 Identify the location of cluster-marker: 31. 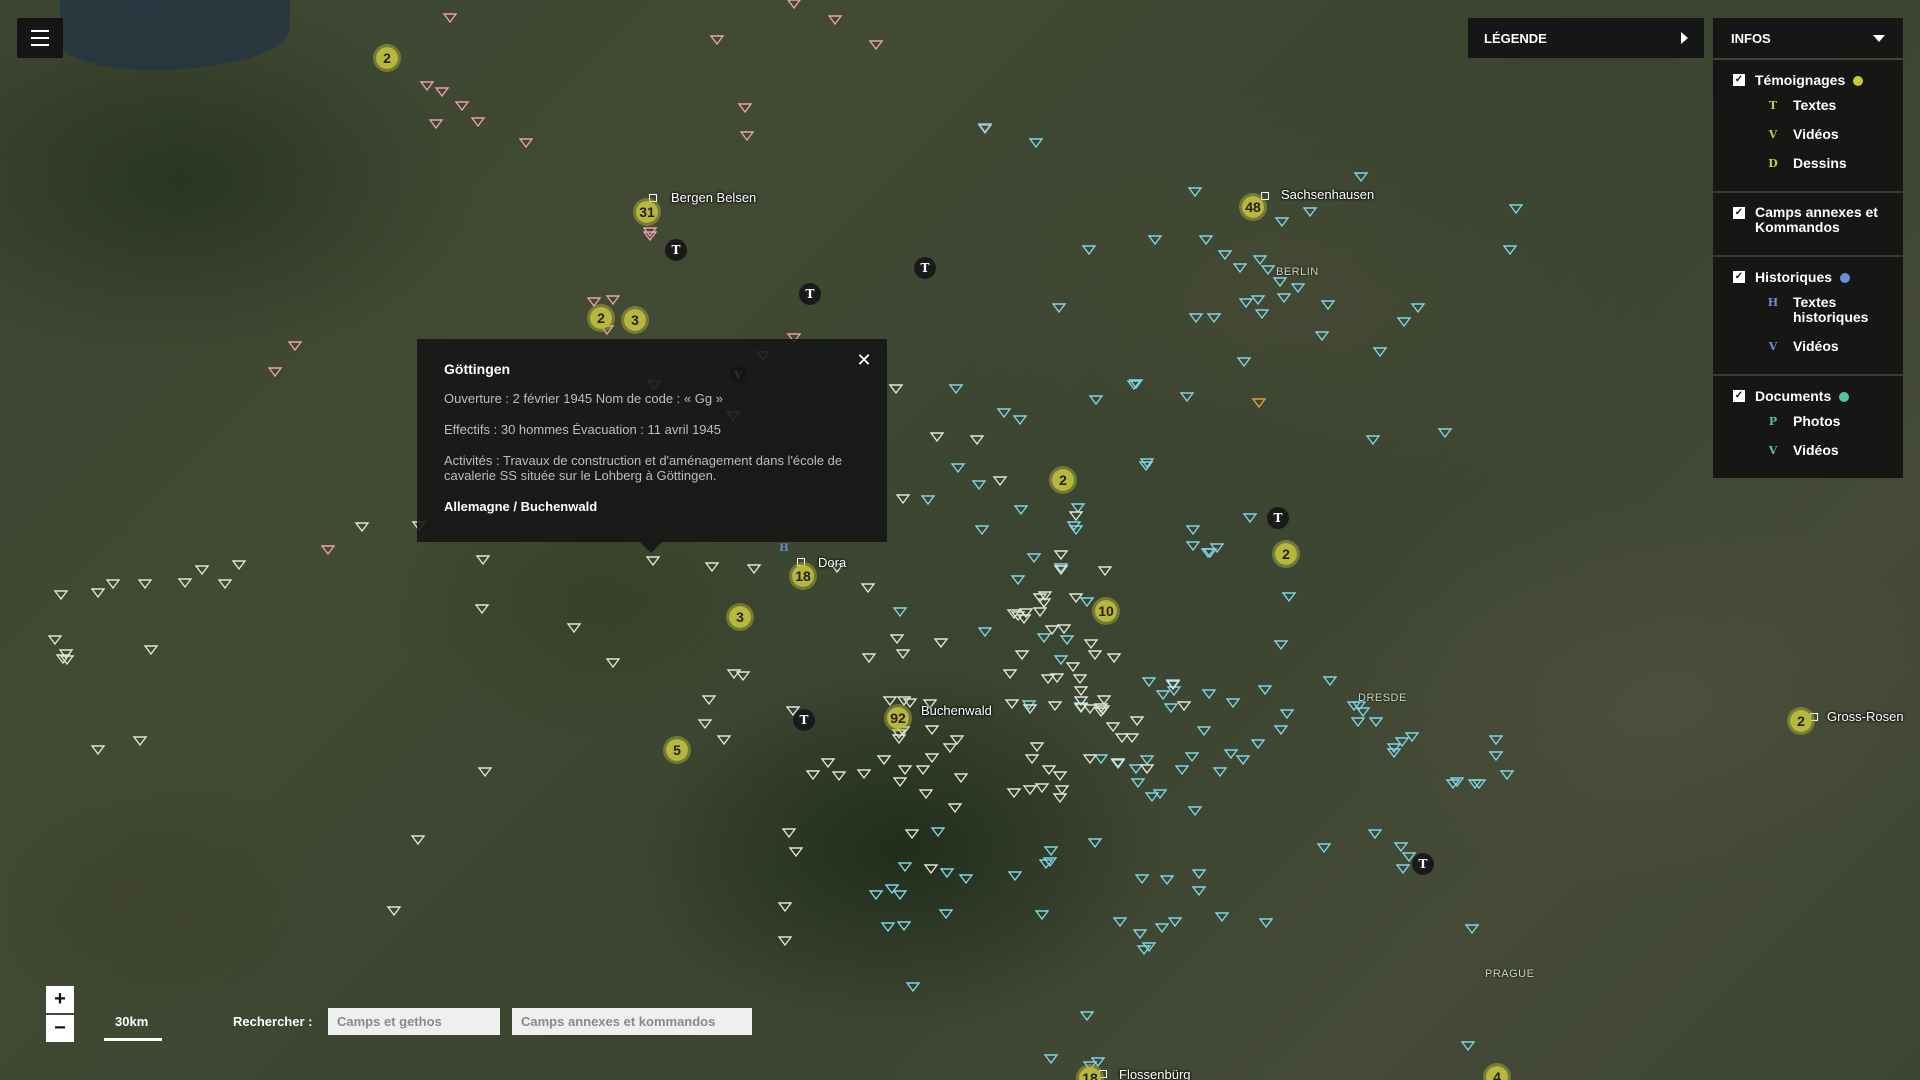
(647, 212).